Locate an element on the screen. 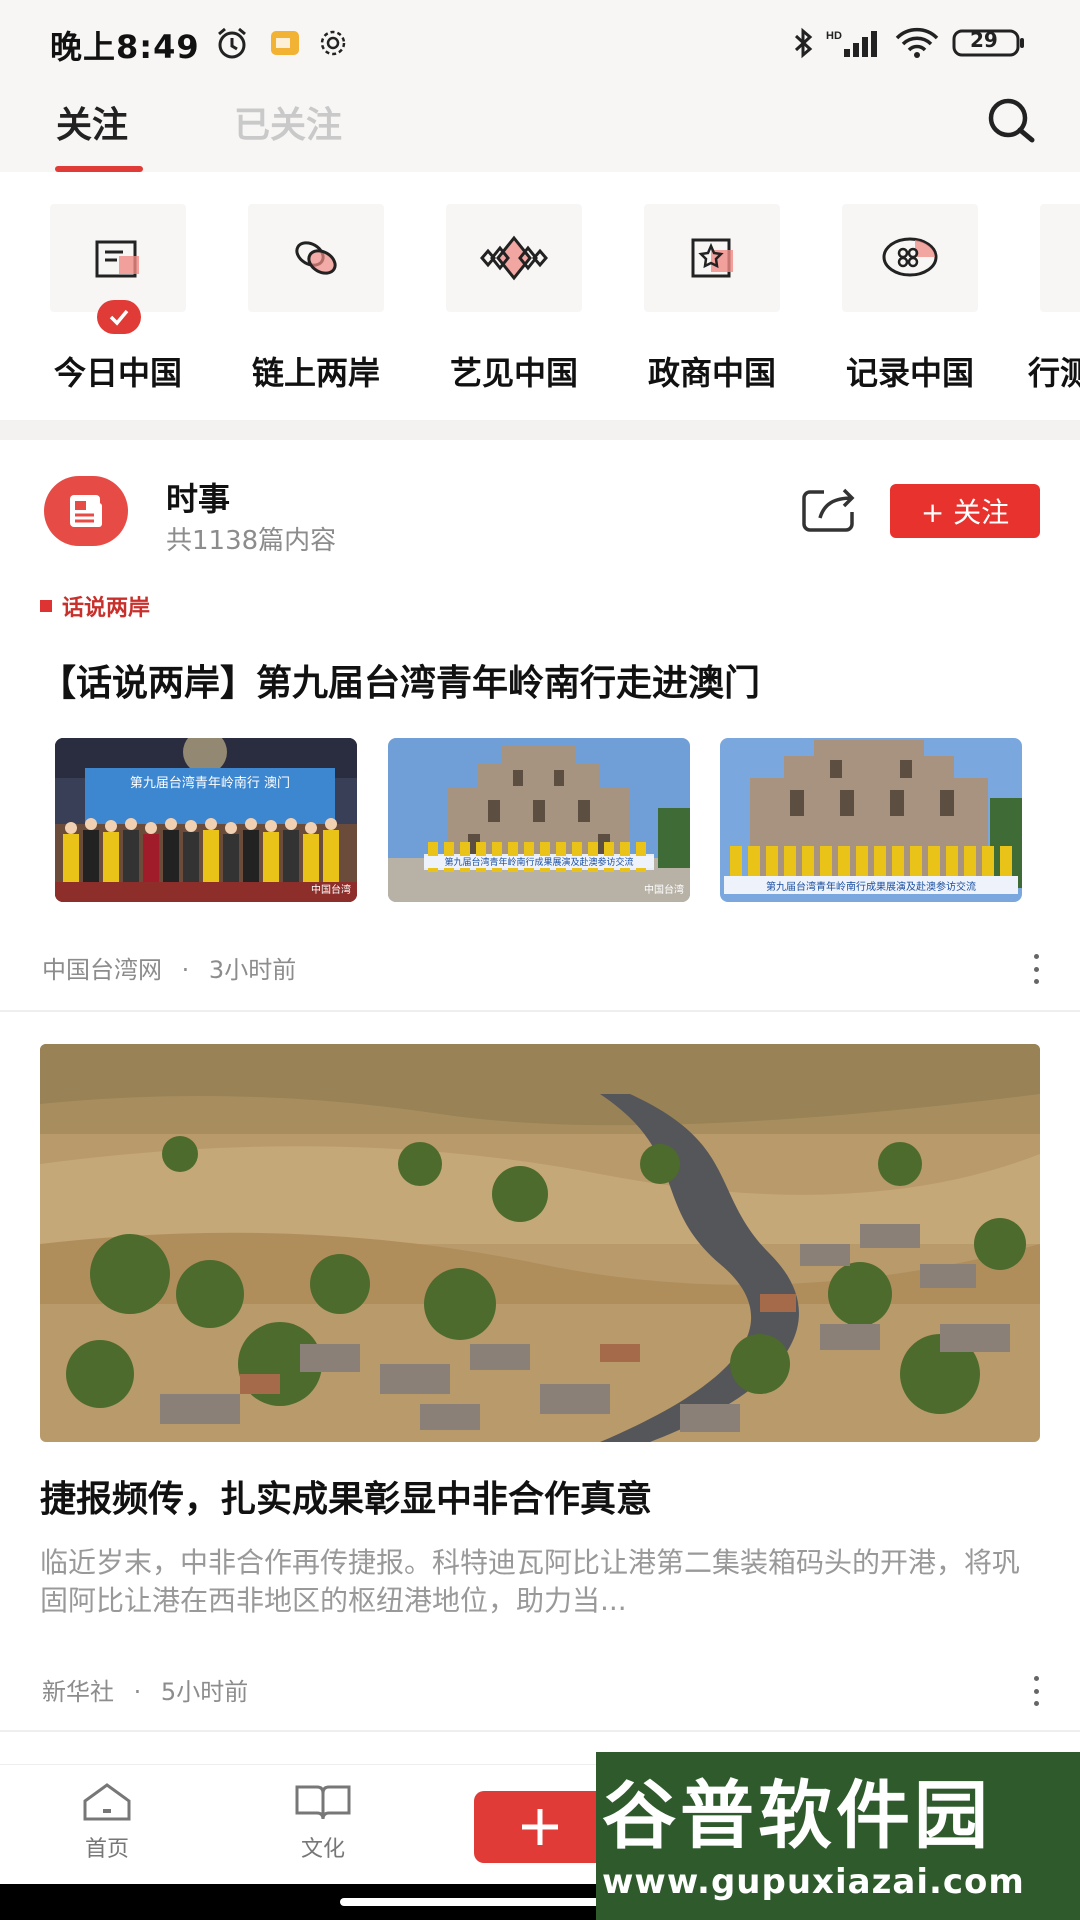 This screenshot has width=1080, height=1920. channel-label: 记录中国 is located at coordinates (909, 373).